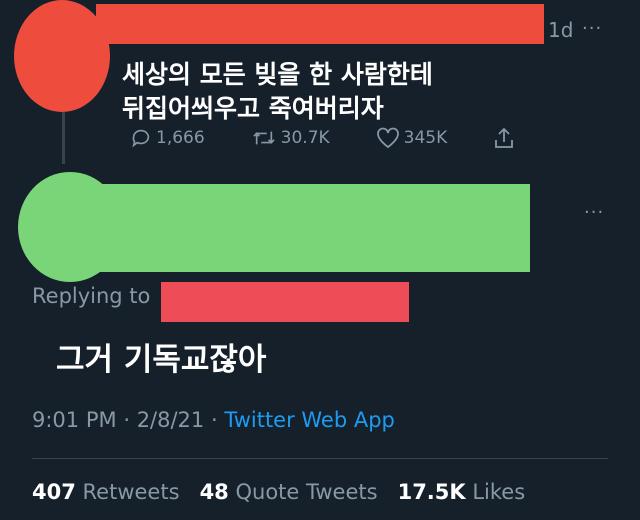 The height and width of the screenshot is (520, 640). I want to click on divider, so click(320, 458).